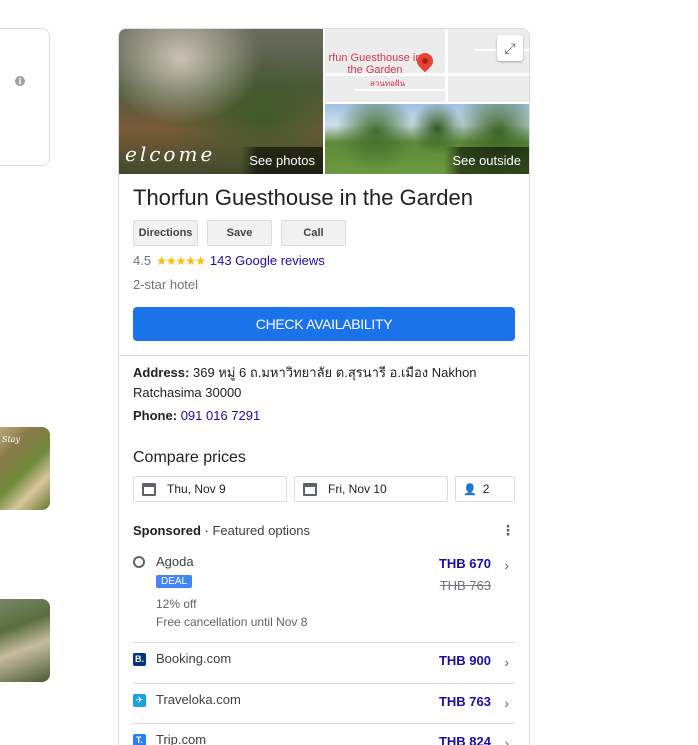 This screenshot has height=745, width=698. I want to click on guests-value: 2, so click(486, 489).